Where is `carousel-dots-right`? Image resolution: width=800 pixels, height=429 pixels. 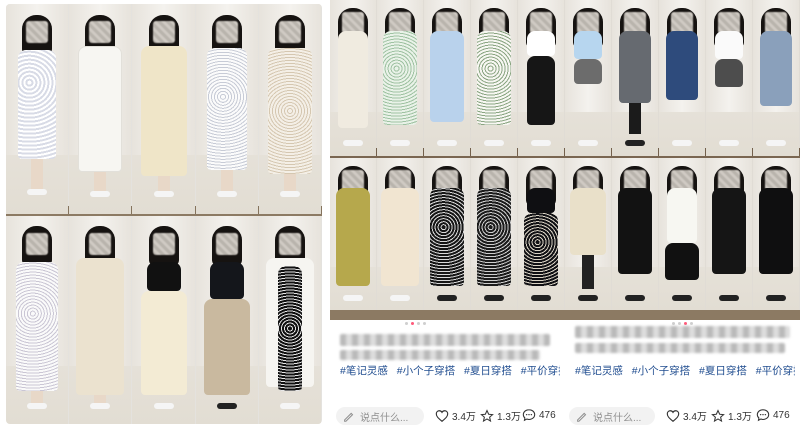 carousel-dots-right is located at coordinates (682, 323).